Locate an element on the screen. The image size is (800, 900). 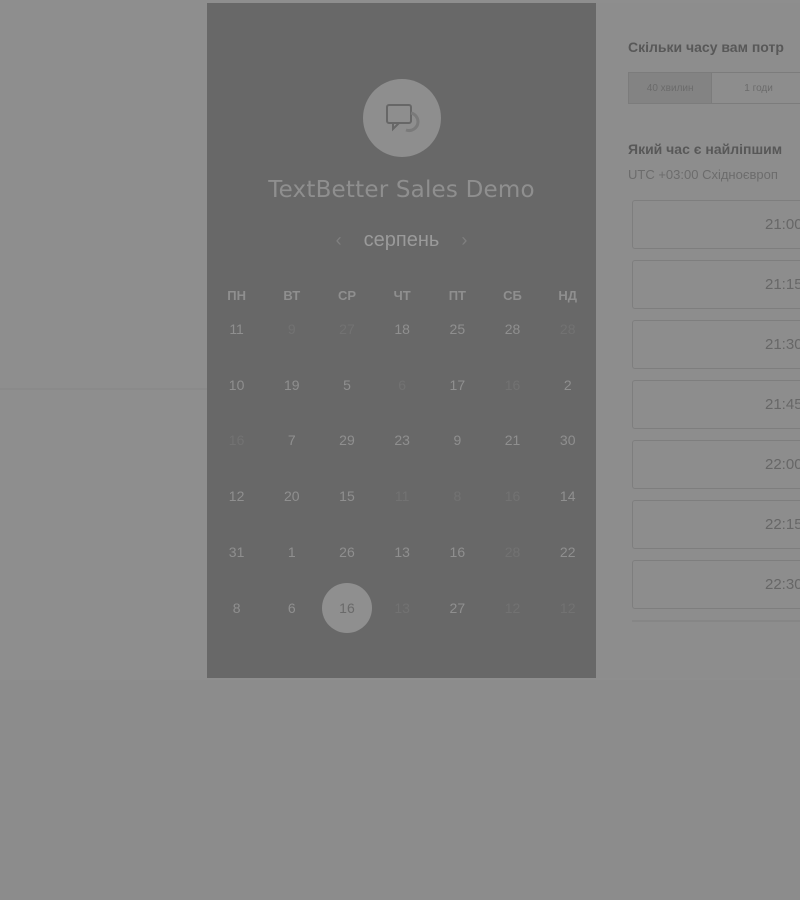
calendar-day: 30 is located at coordinates (567, 441).